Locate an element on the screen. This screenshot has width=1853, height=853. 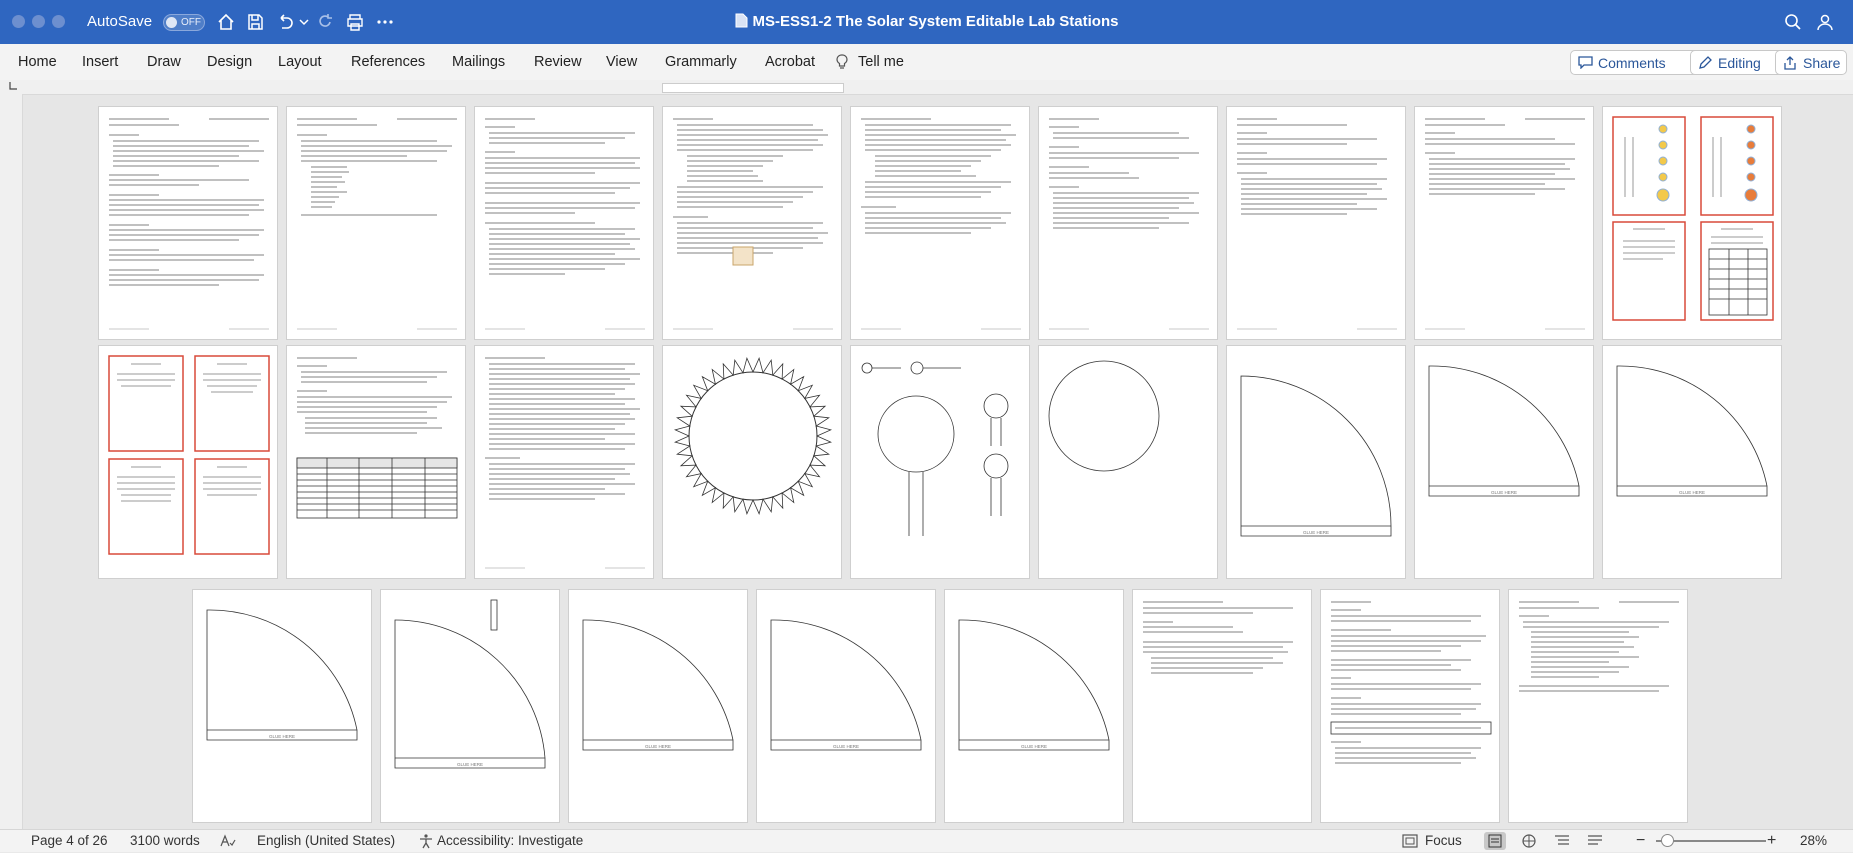
save-icon is located at coordinates (255, 22).